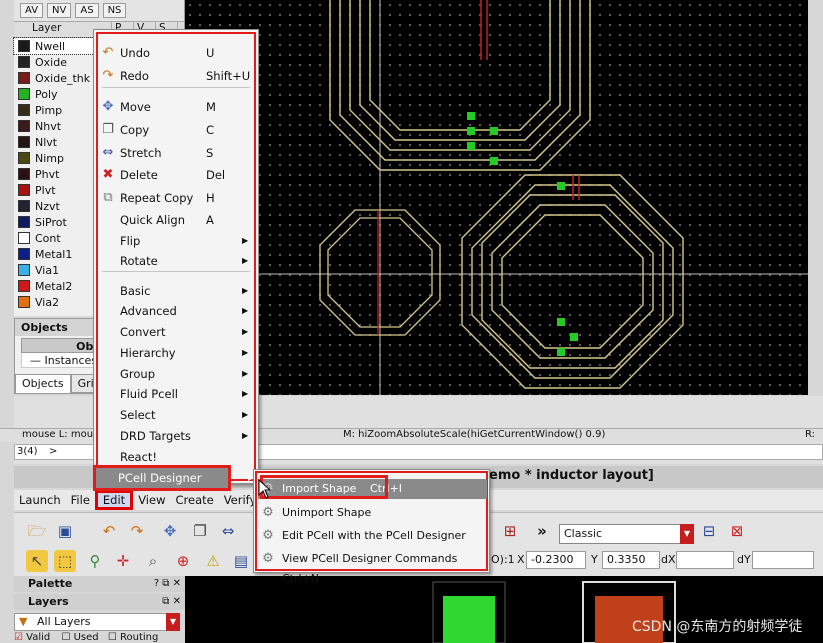 The height and width of the screenshot is (643, 823). Describe the element at coordinates (744, 559) in the screenshot. I see `dy-label: dY` at that location.